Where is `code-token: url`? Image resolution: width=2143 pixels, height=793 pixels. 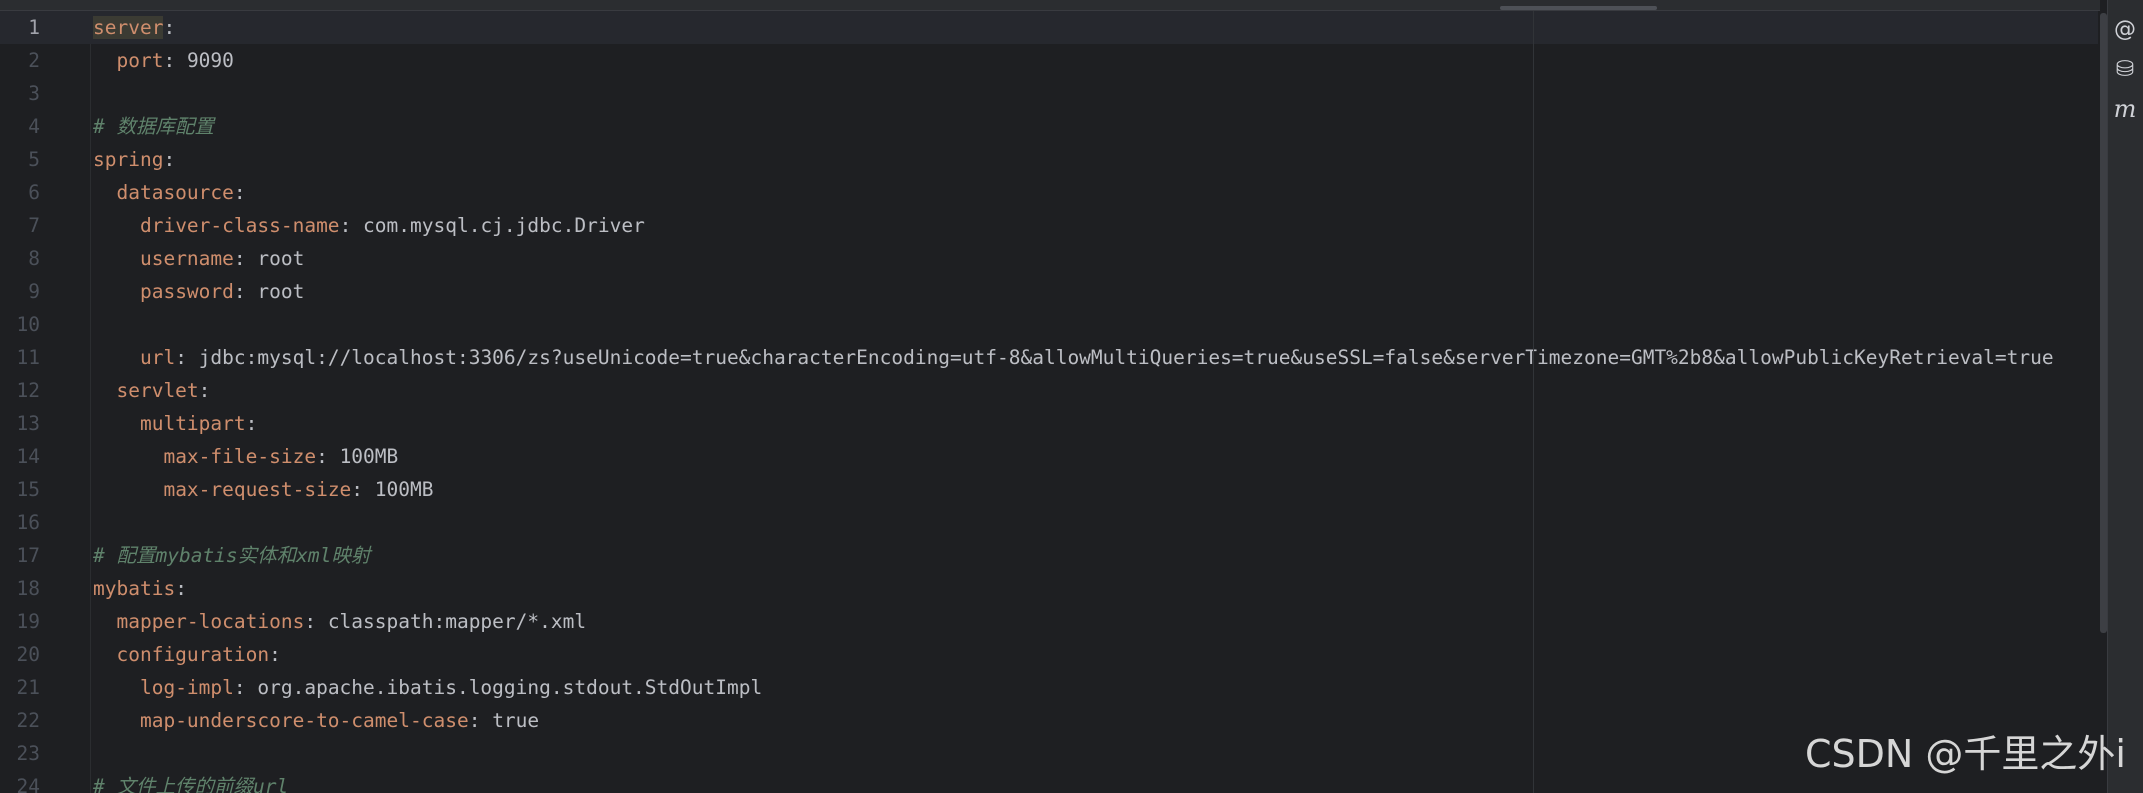 code-token: url is located at coordinates (157, 357).